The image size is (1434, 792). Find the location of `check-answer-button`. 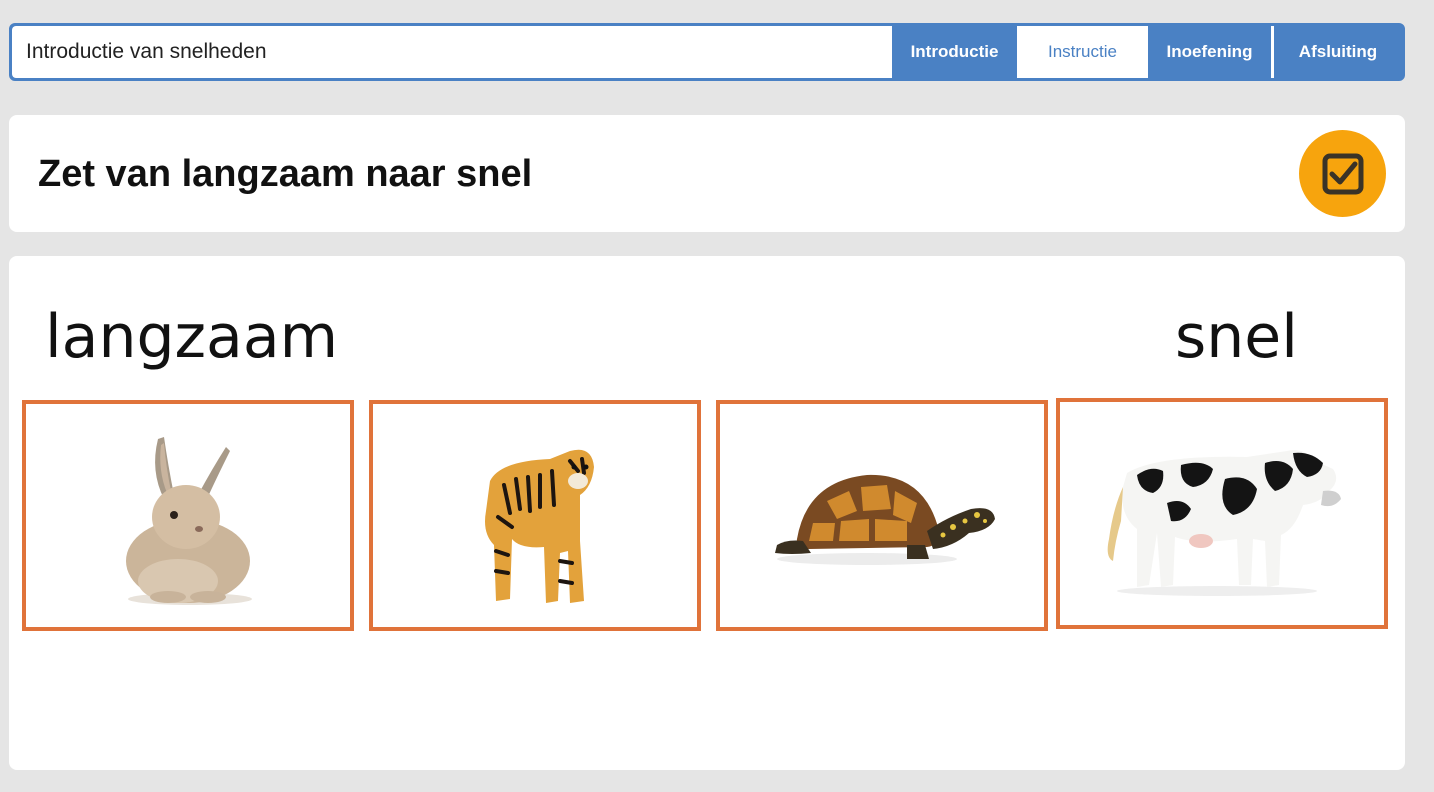

check-answer-button is located at coordinates (1342, 173).